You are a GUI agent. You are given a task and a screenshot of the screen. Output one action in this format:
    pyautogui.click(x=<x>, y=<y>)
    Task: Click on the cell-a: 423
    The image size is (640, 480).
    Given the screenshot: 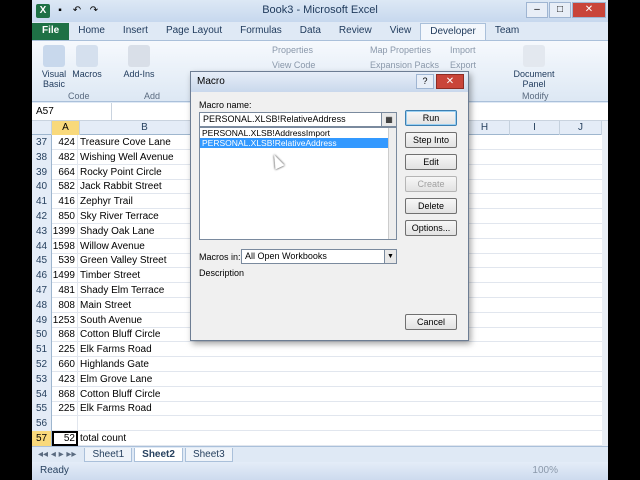 What is the action you would take?
    pyautogui.click(x=65, y=379)
    